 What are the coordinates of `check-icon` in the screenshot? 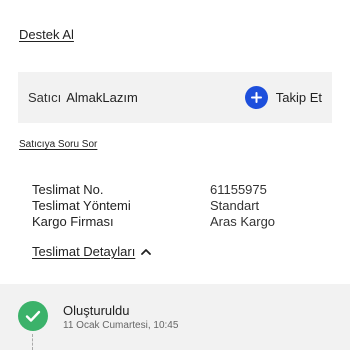 It's located at (33, 316).